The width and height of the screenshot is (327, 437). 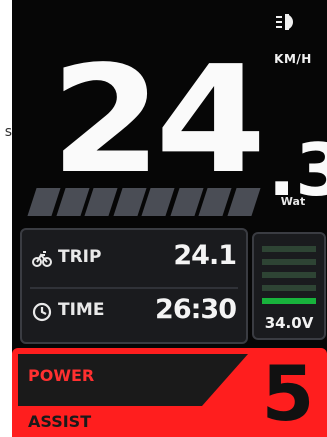 I want to click on clock-icon, so click(x=42, y=312).